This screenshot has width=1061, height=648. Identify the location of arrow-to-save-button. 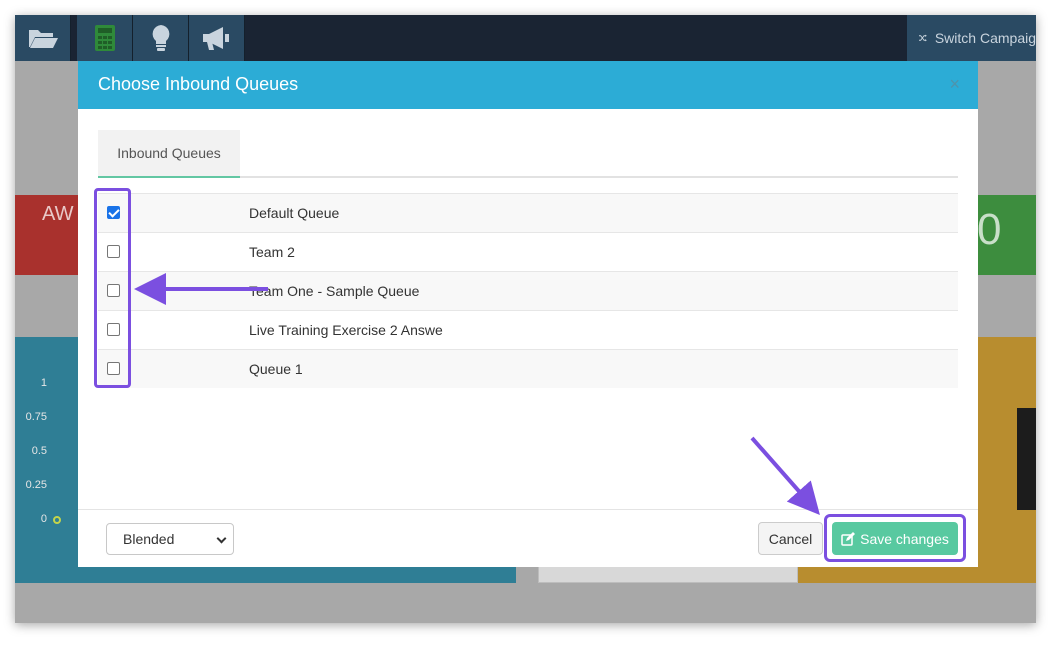
(785, 475).